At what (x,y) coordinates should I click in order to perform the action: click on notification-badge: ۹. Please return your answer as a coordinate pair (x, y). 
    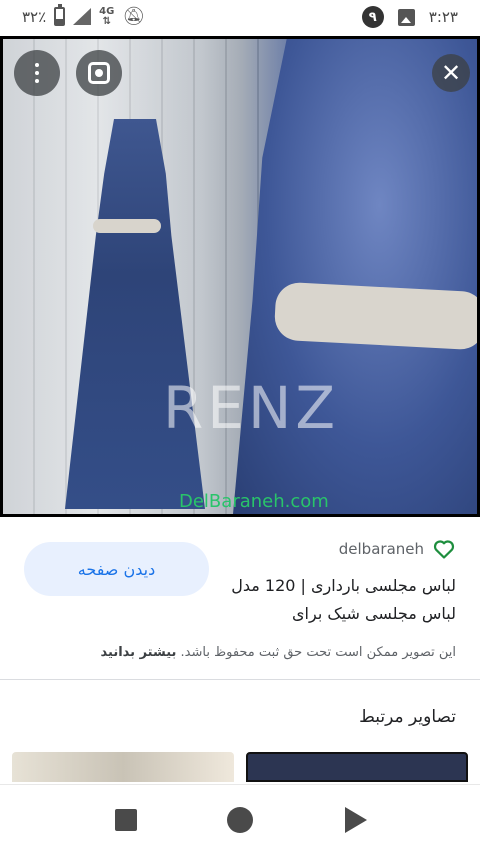
    Looking at the image, I should click on (372, 17).